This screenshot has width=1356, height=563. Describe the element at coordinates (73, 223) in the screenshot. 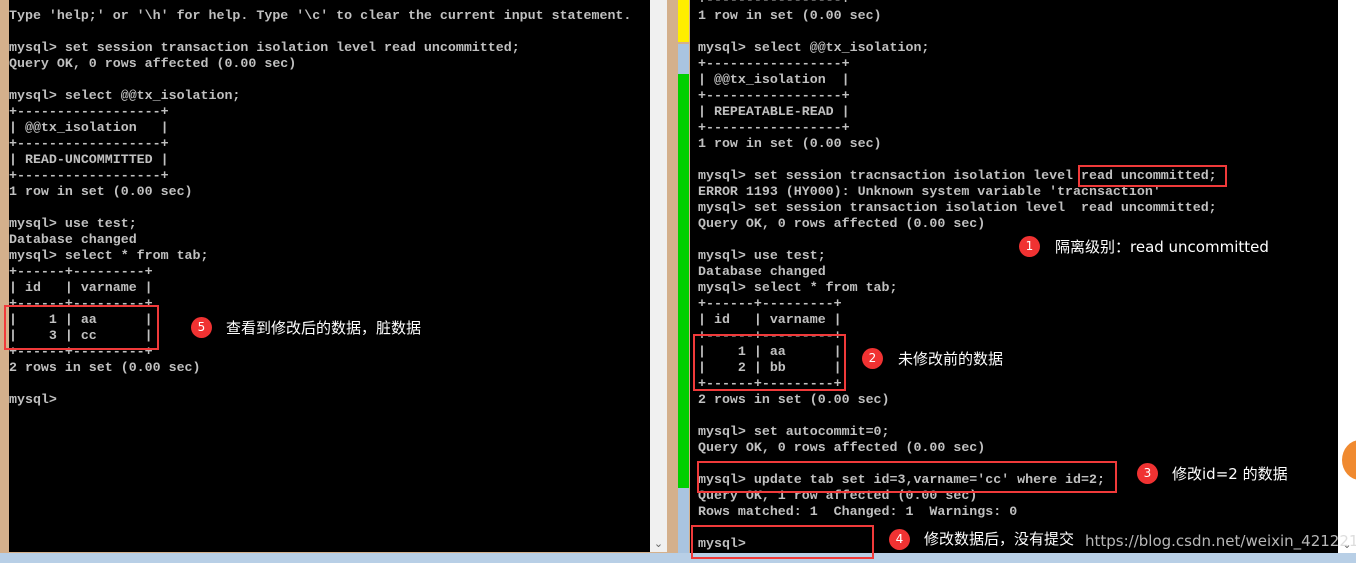

I see `terminal-line: mysql> use test;` at that location.